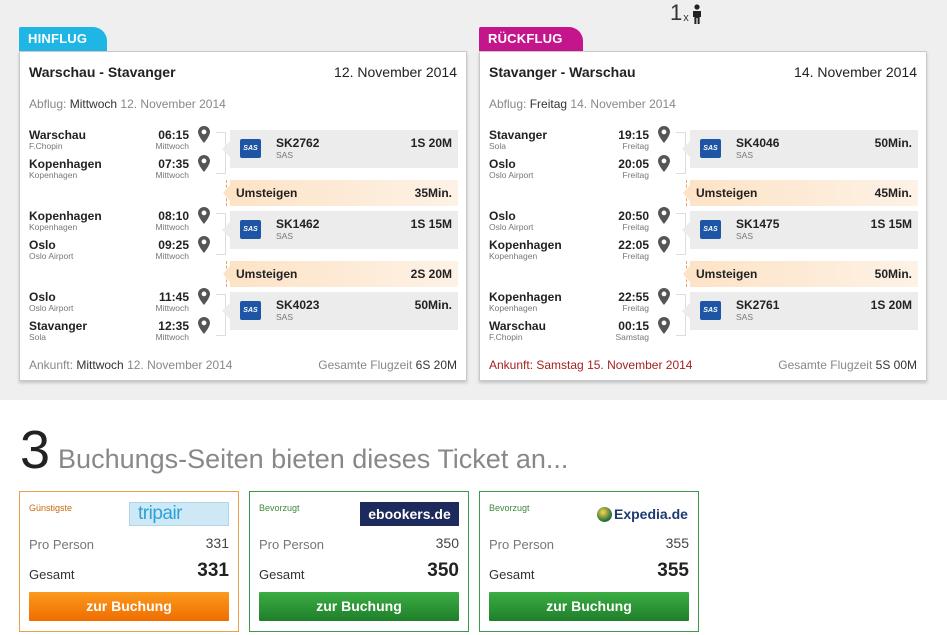 The width and height of the screenshot is (947, 635). Describe the element at coordinates (651, 514) in the screenshot. I see `expedia-logo-text: Expedia.de` at that location.